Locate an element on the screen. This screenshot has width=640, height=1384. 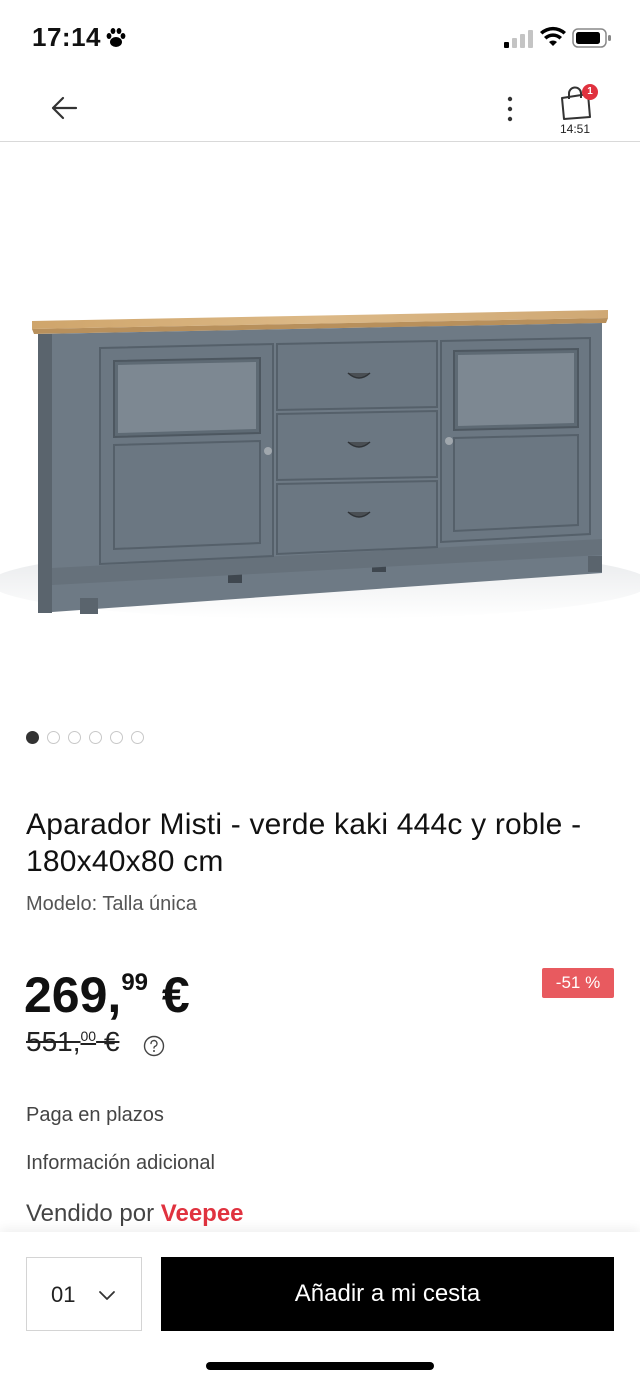
signal-icon is located at coordinates (518, 39).